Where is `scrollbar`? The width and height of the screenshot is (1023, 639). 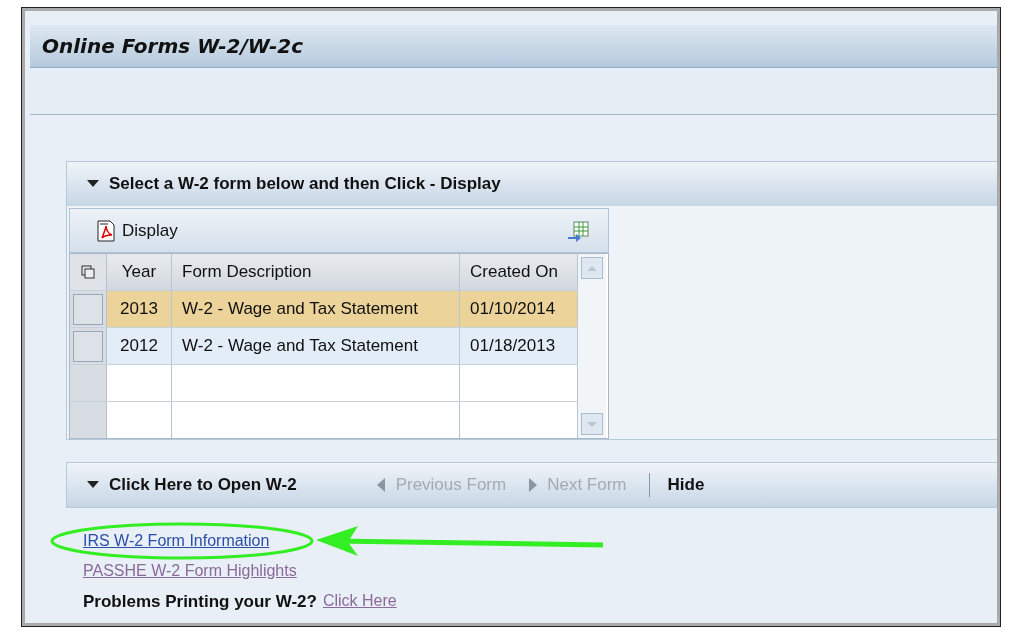
scrollbar is located at coordinates (592, 346).